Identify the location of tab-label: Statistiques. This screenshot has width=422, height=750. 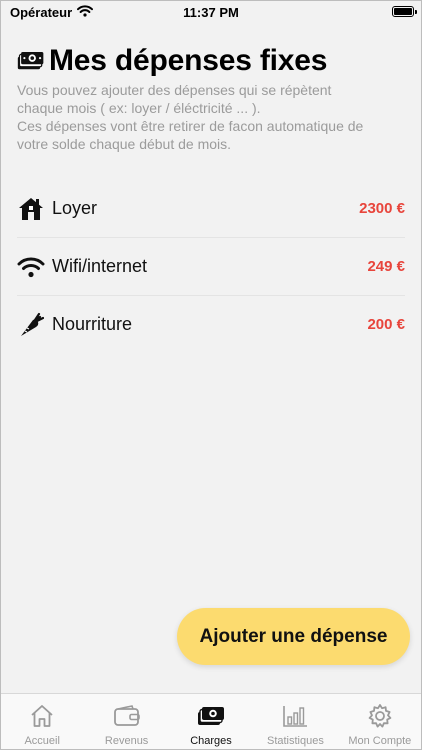
(295, 741).